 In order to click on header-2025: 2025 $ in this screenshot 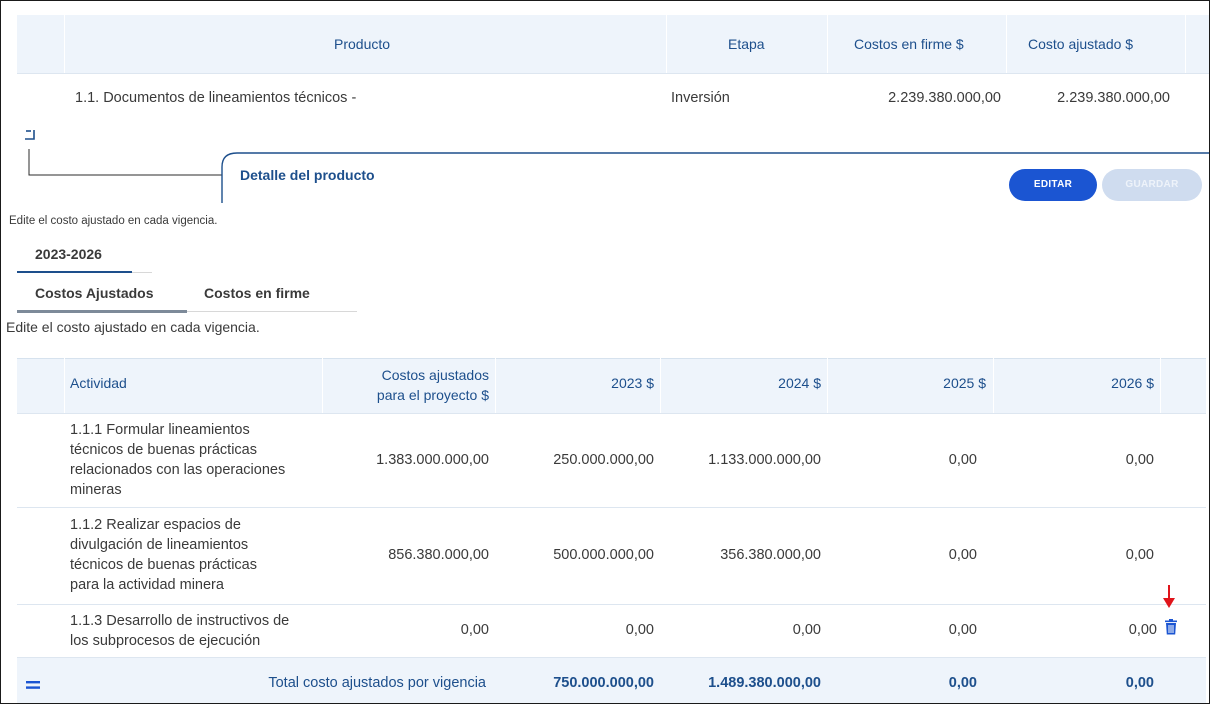, I will do `click(906, 383)`.